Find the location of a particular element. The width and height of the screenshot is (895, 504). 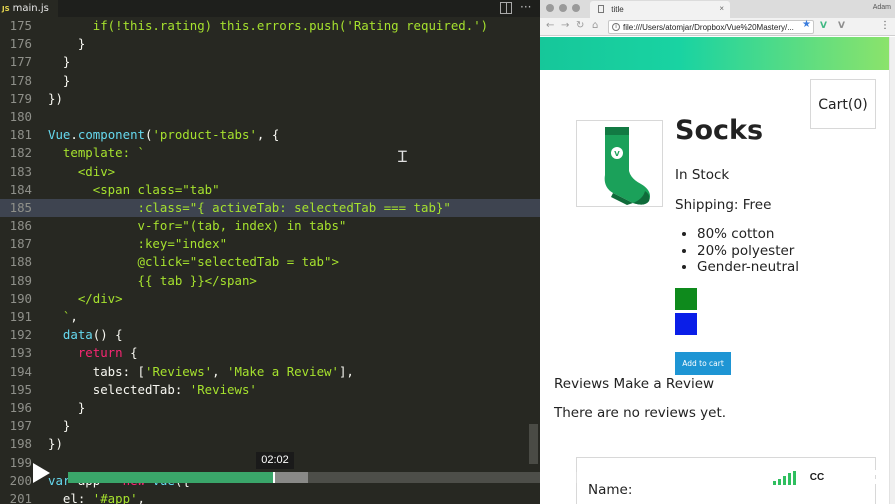

tab-close-icon: × is located at coordinates (721, 8).